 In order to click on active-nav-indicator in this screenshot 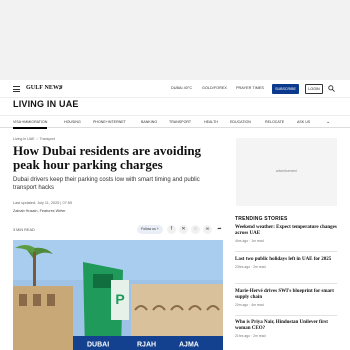, I will do `click(30, 128)`.